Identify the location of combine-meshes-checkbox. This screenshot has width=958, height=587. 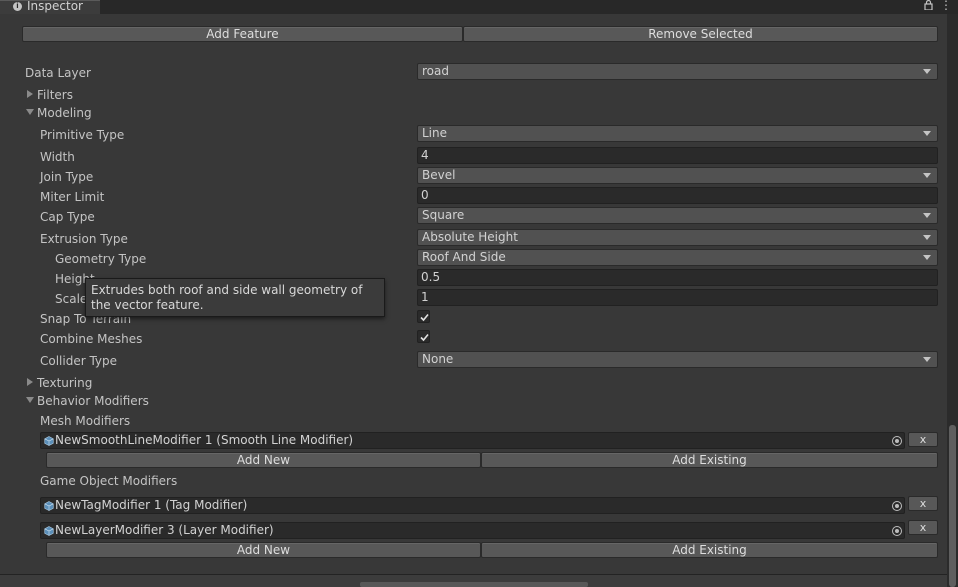
(423, 336).